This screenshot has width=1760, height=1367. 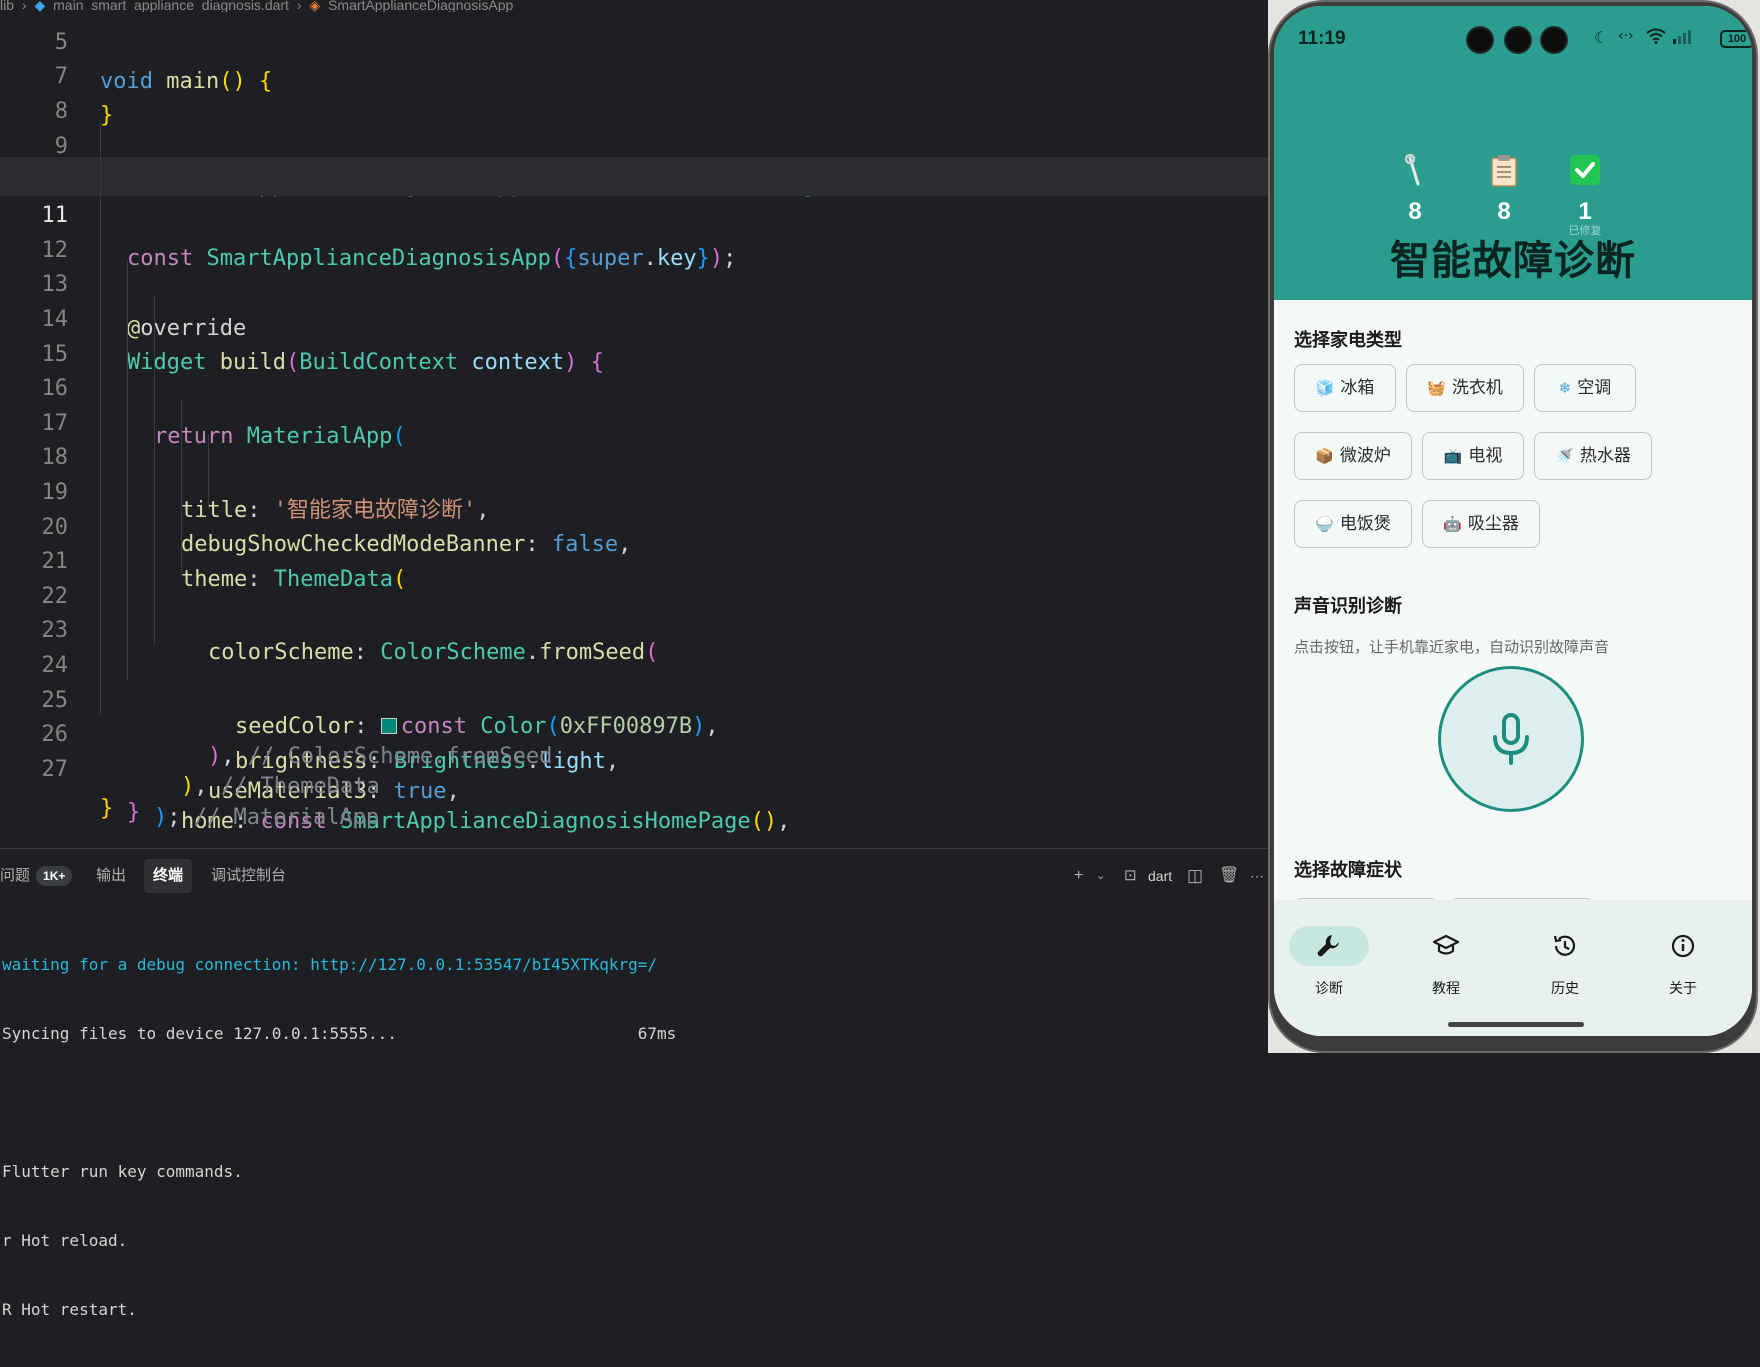 I want to click on code-line: 23 ), // ThemeData, so click(x=634, y=685).